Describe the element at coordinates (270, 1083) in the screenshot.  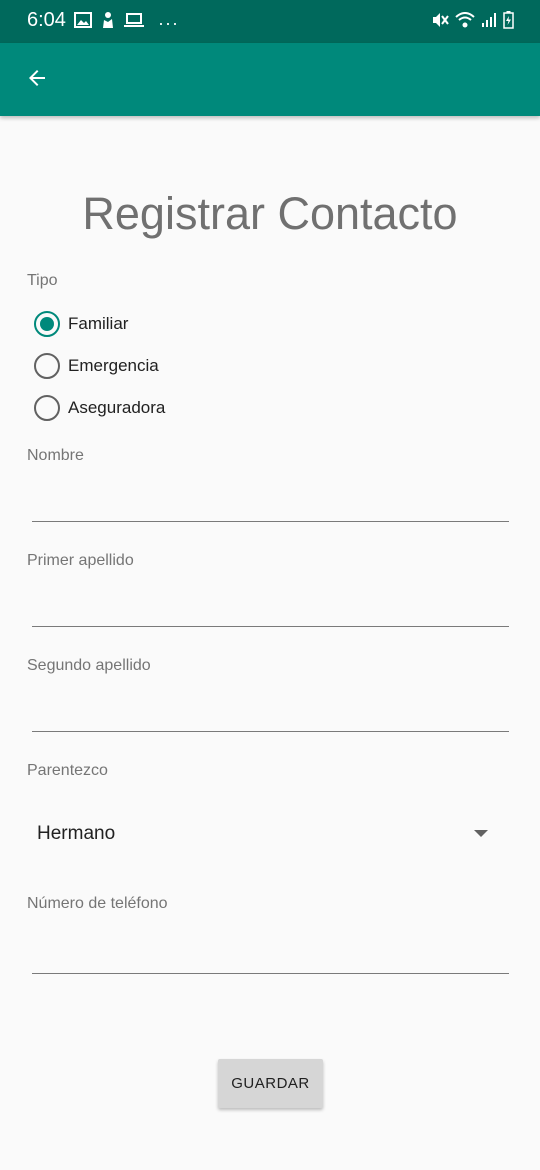
I see `save-button: GUARDAR` at that location.